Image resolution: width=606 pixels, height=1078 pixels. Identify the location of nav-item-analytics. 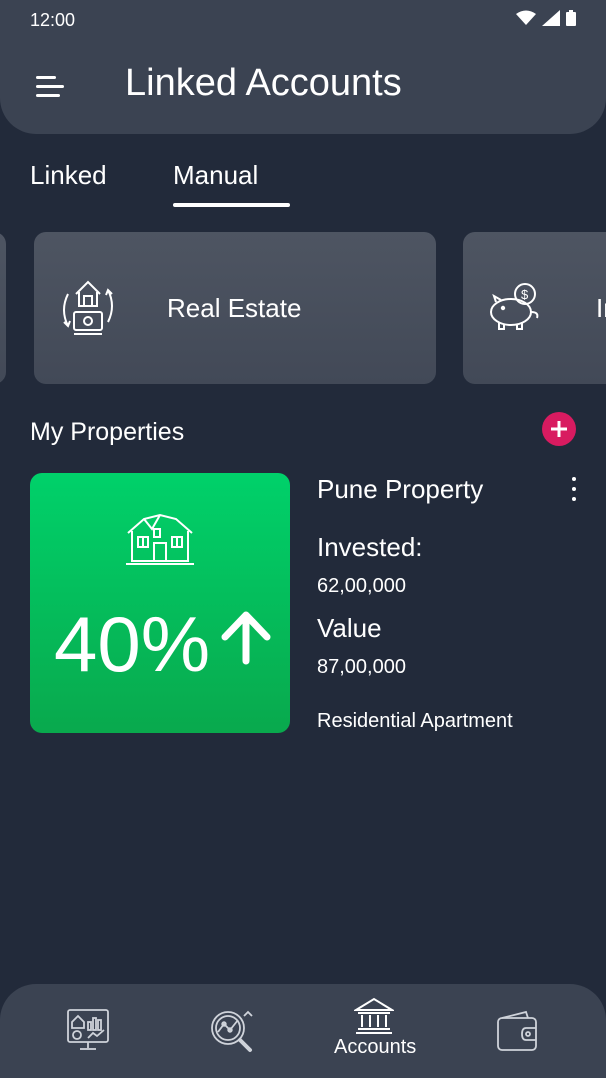
(232, 1031).